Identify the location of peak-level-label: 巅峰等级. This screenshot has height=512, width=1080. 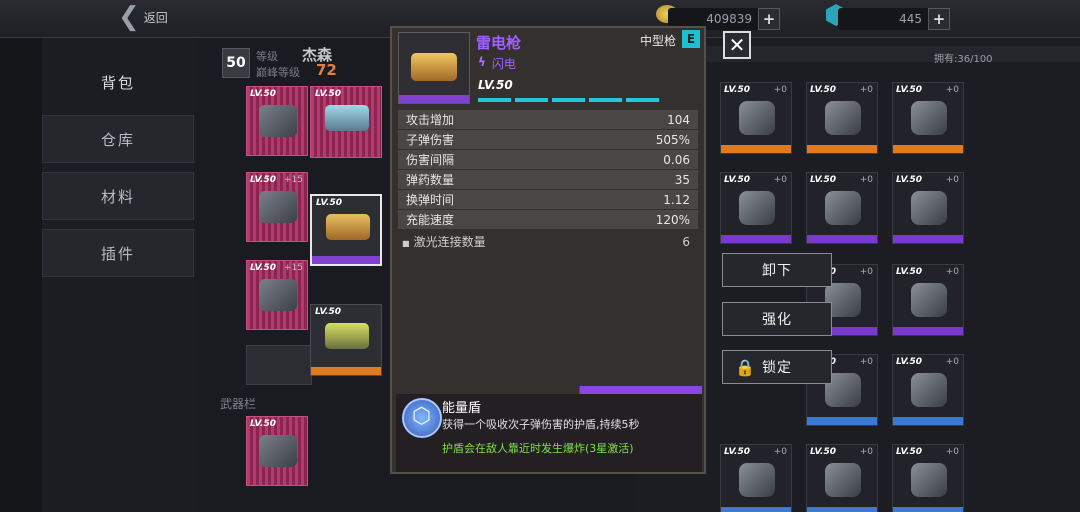
(278, 72).